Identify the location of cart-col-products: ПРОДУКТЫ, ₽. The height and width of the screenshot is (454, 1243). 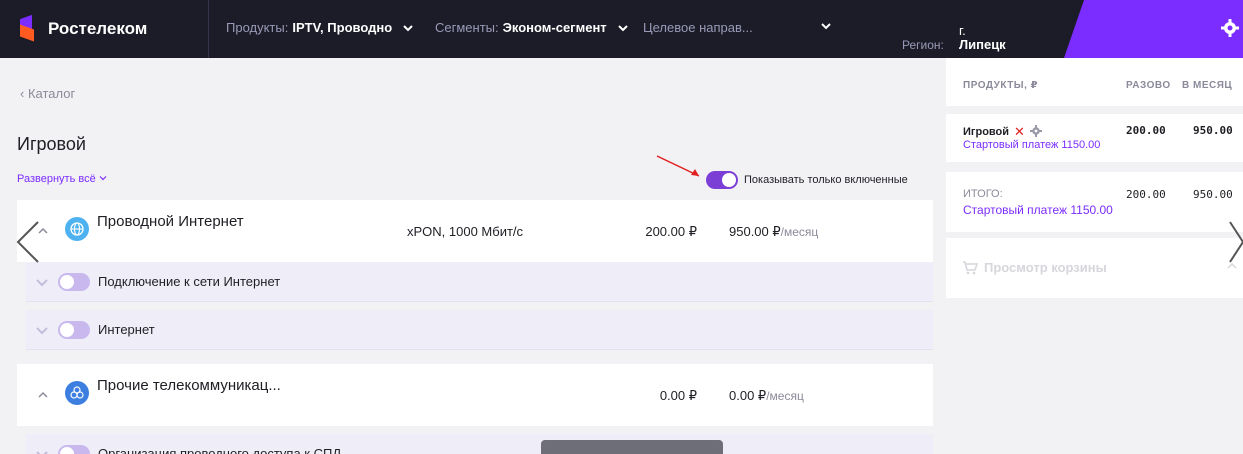
(1001, 85).